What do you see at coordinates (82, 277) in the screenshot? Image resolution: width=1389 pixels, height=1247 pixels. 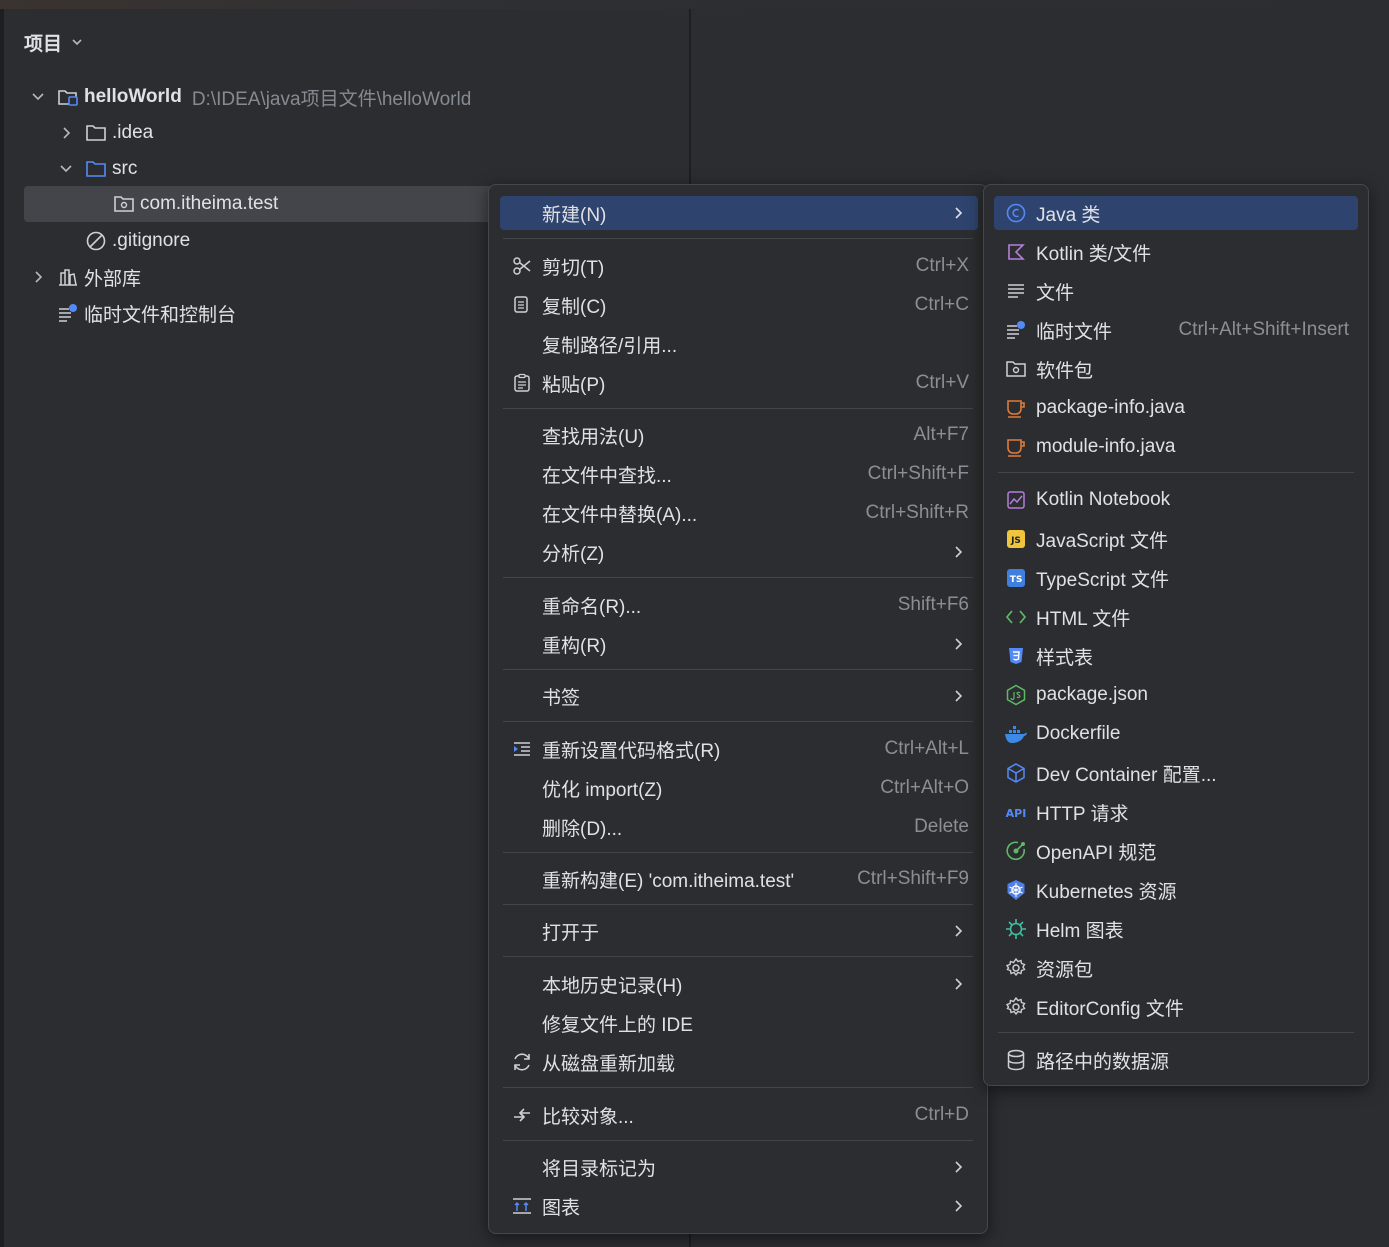 I see `tree-item-external-libs: 外部库` at bounding box center [82, 277].